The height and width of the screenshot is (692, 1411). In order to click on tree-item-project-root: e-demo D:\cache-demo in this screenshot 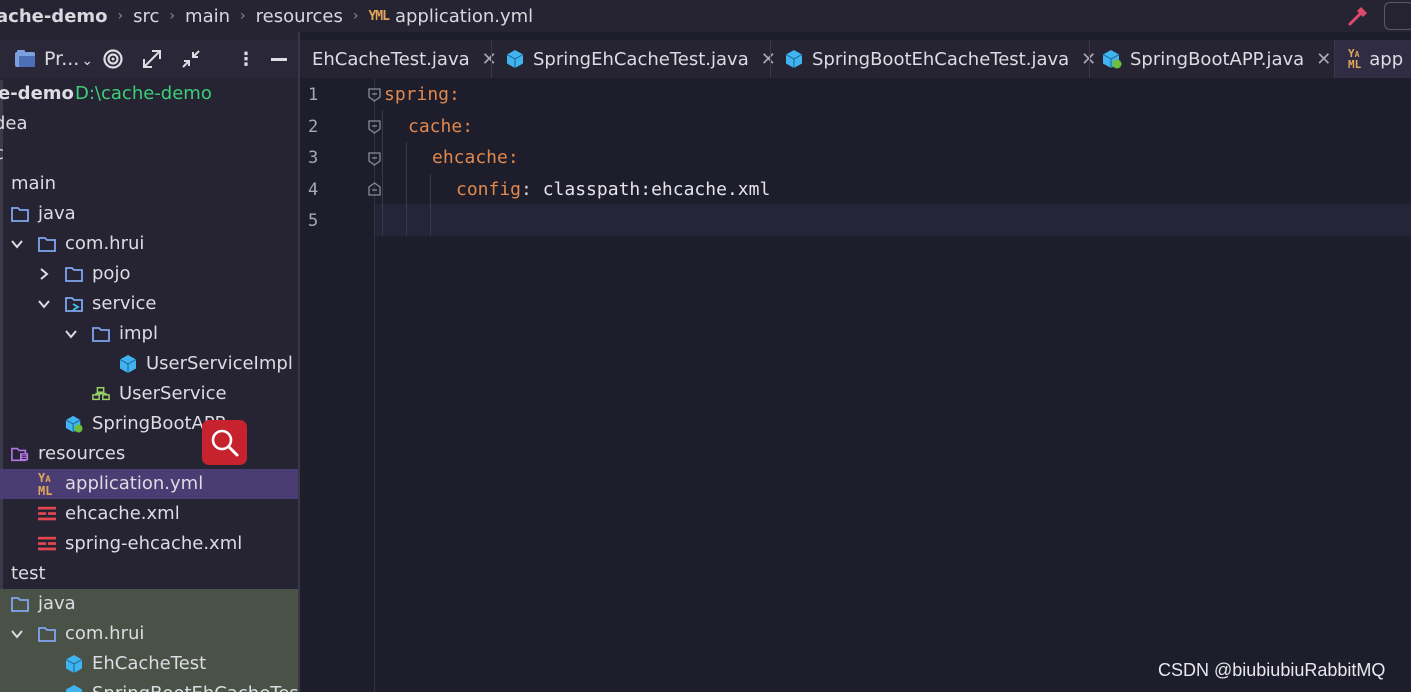, I will do `click(149, 94)`.